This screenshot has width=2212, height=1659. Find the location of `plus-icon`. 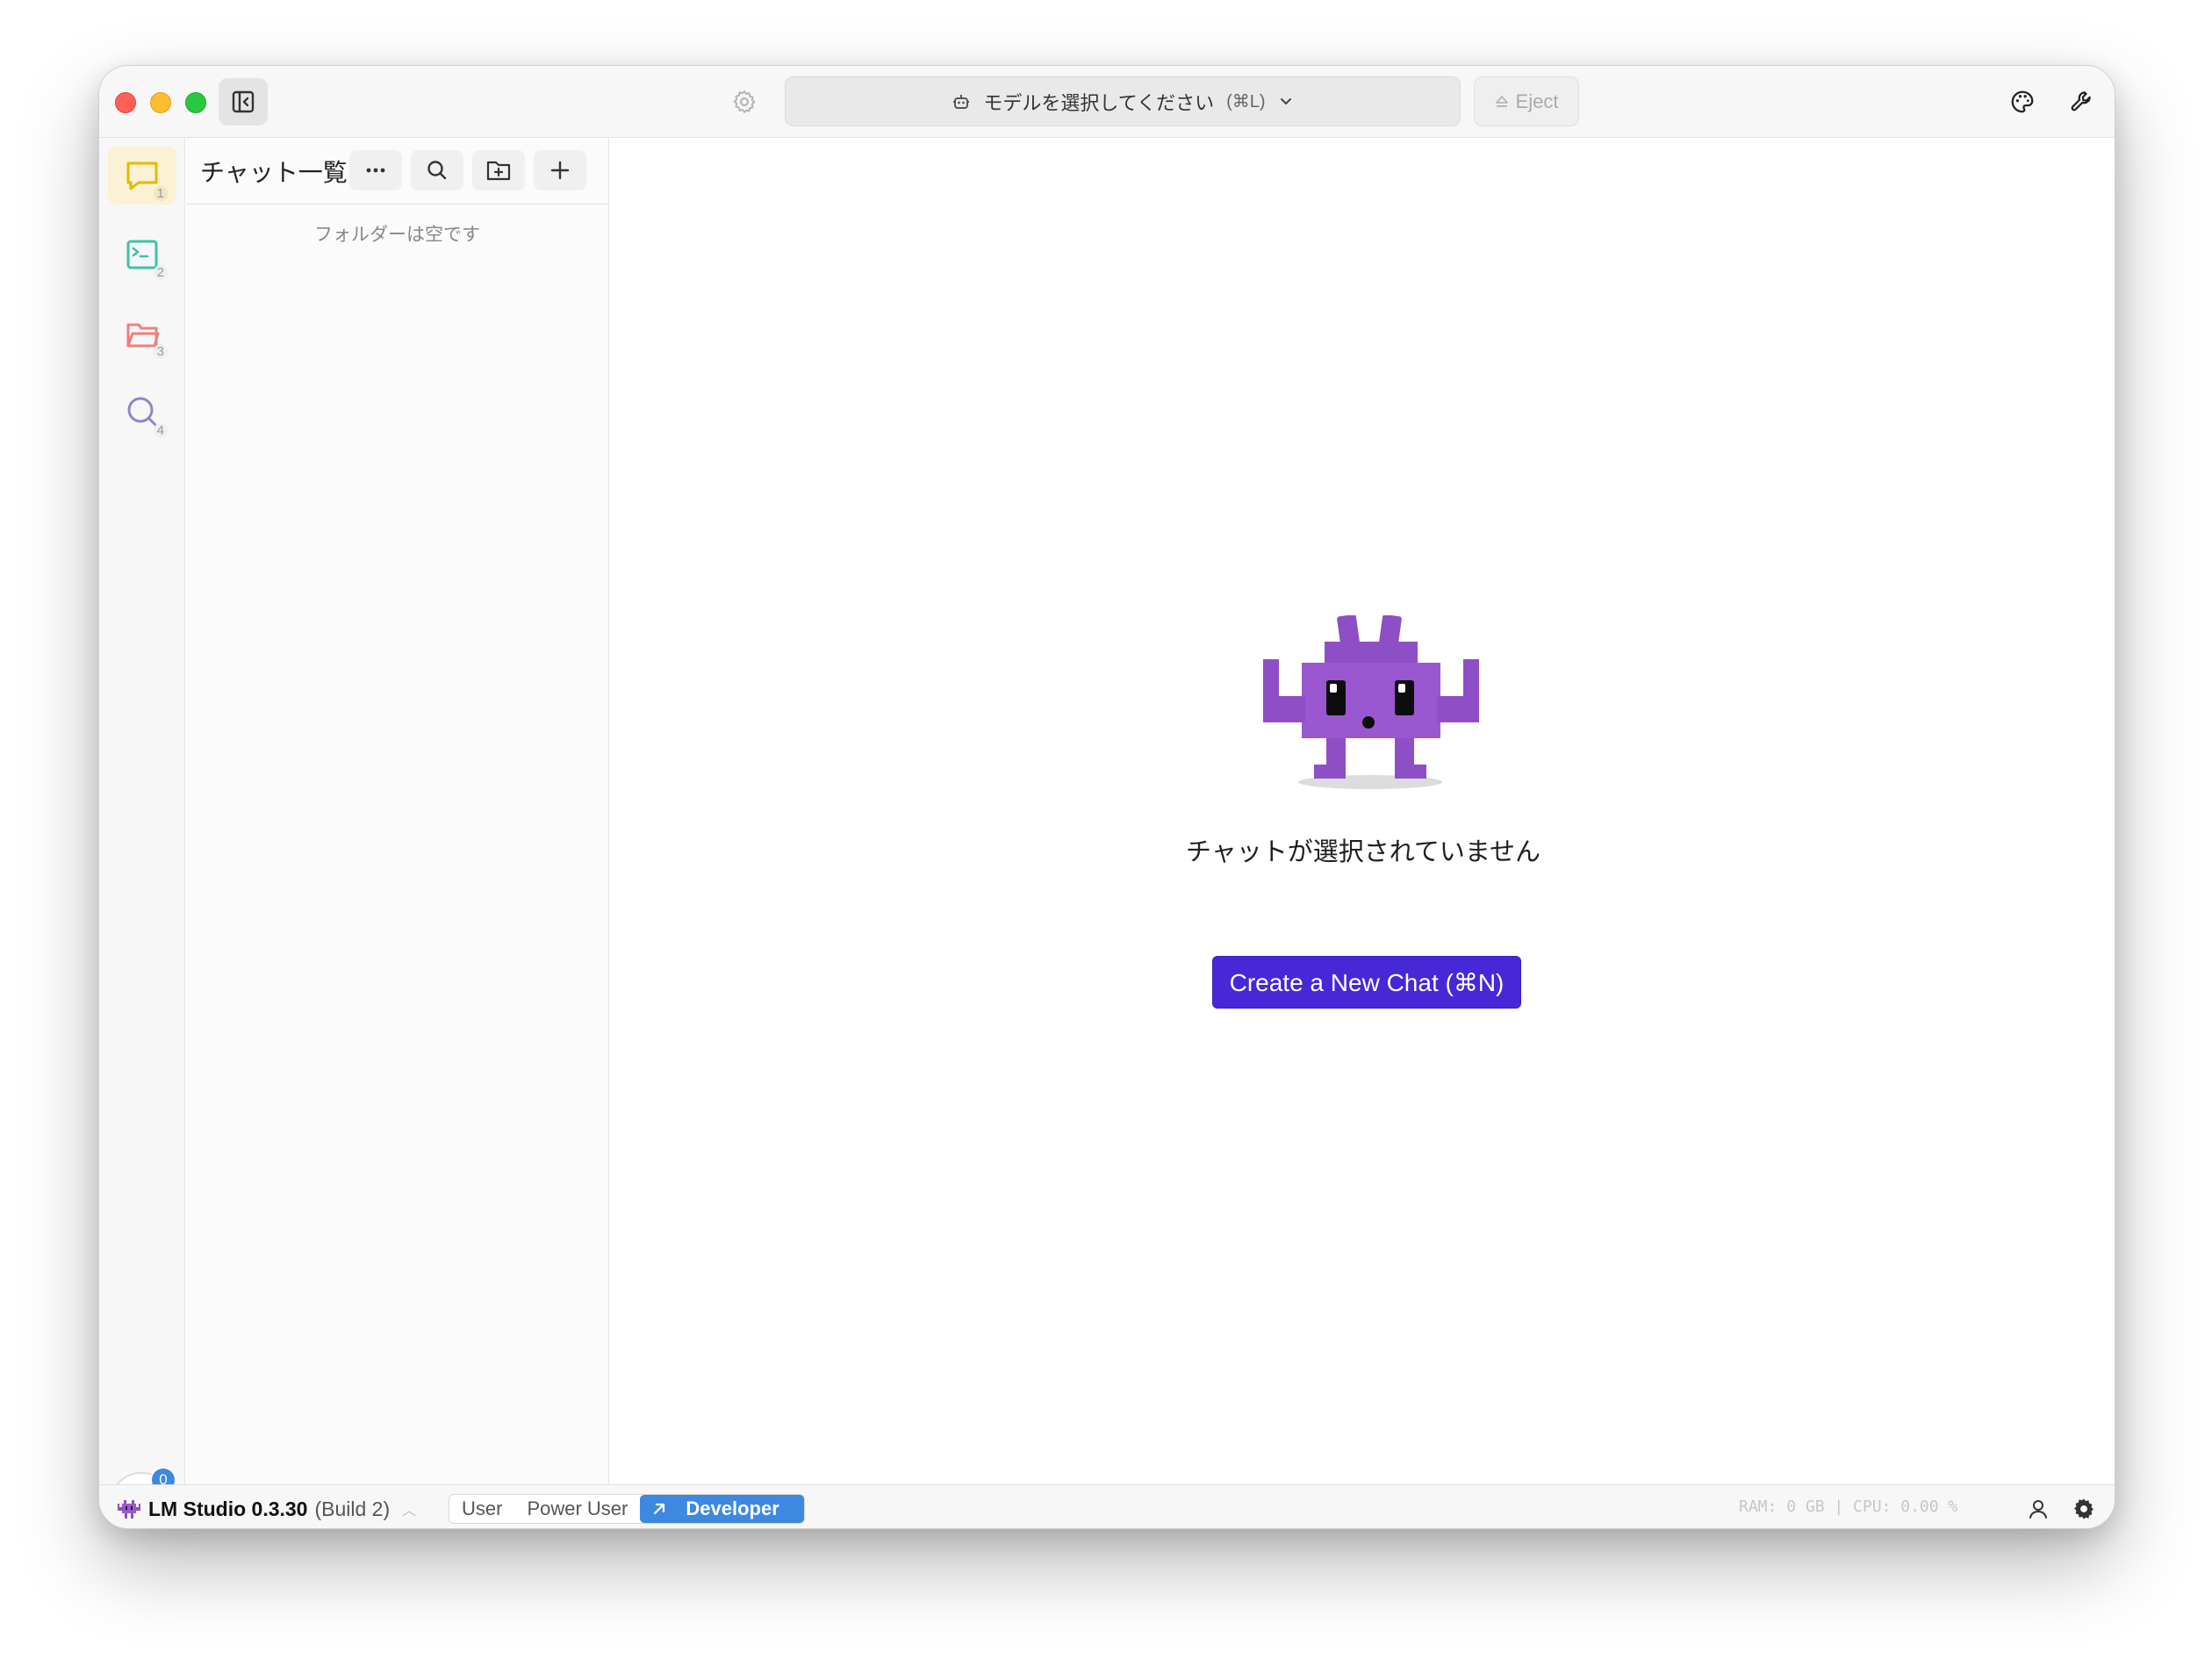

plus-icon is located at coordinates (560, 170).